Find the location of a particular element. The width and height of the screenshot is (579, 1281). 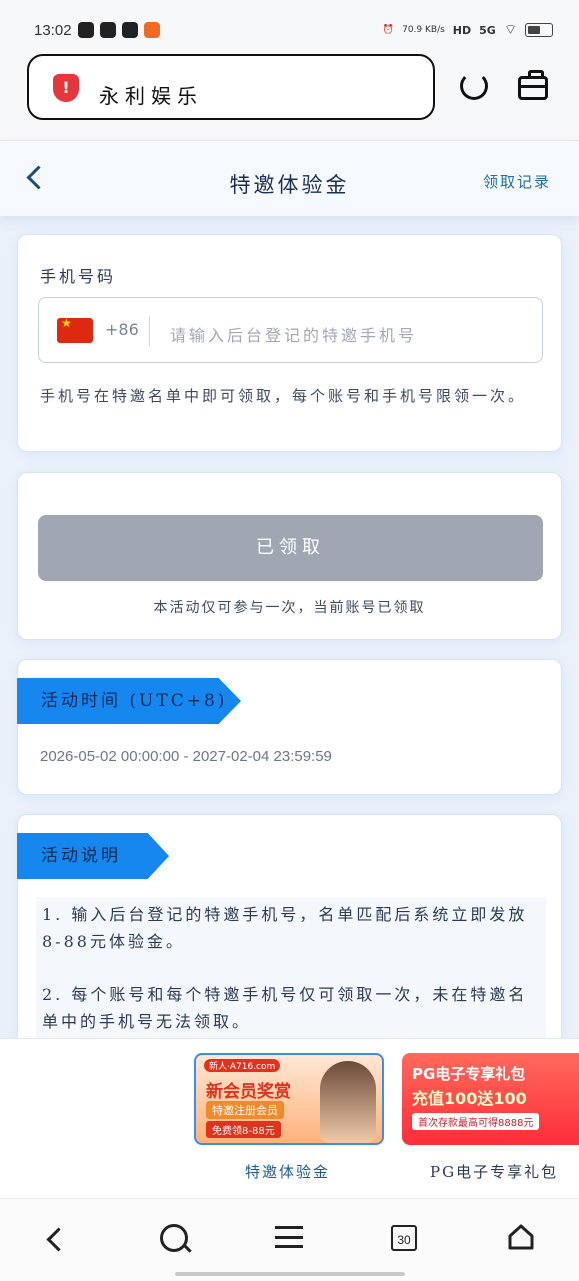

security-warning-icon: ! is located at coordinates (66, 88).